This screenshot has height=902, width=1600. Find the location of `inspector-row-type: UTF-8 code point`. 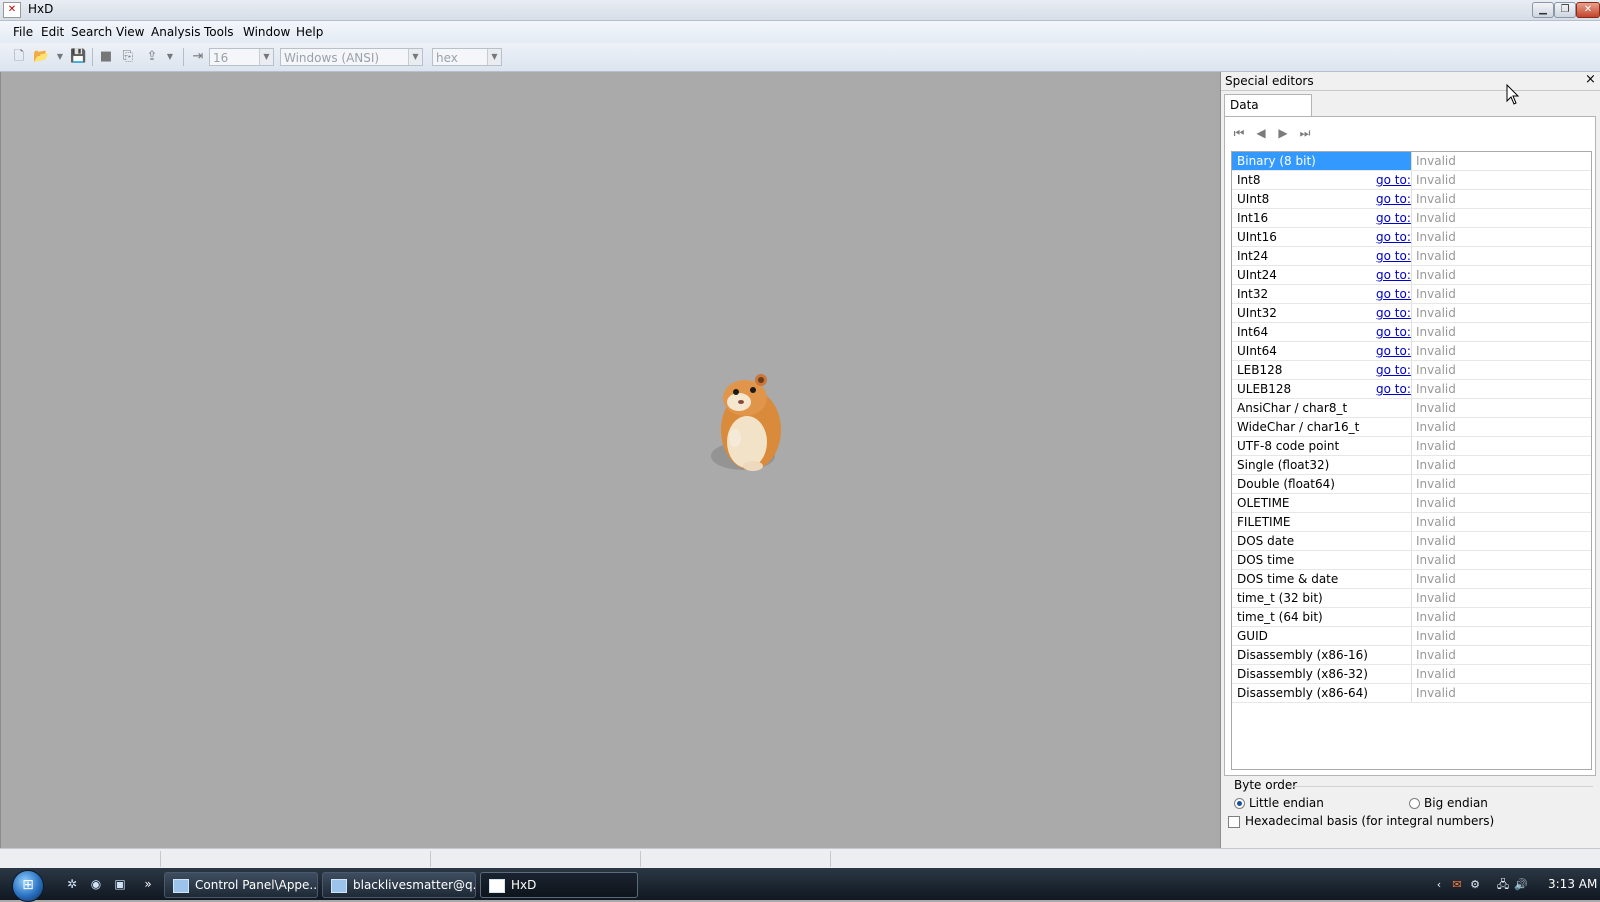

inspector-row-type: UTF-8 code point is located at coordinates (1322, 446).